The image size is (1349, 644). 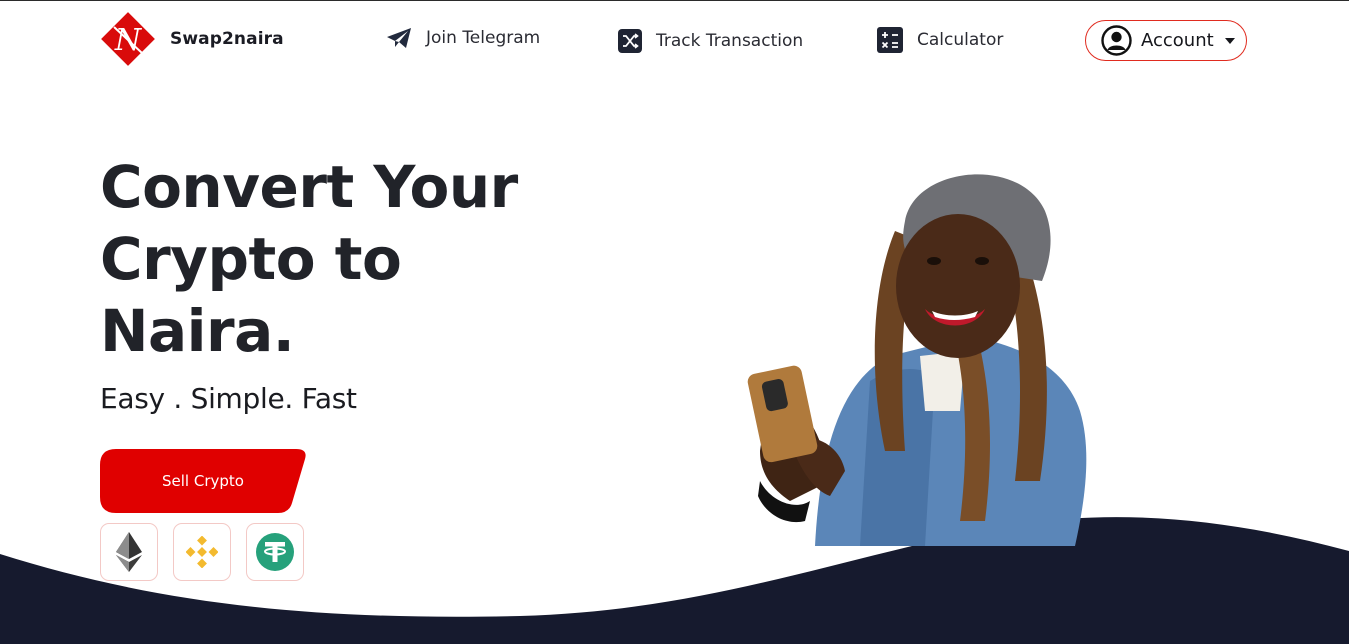 What do you see at coordinates (483, 38) in the screenshot?
I see `nav-label-telegram: Join Telegram` at bounding box center [483, 38].